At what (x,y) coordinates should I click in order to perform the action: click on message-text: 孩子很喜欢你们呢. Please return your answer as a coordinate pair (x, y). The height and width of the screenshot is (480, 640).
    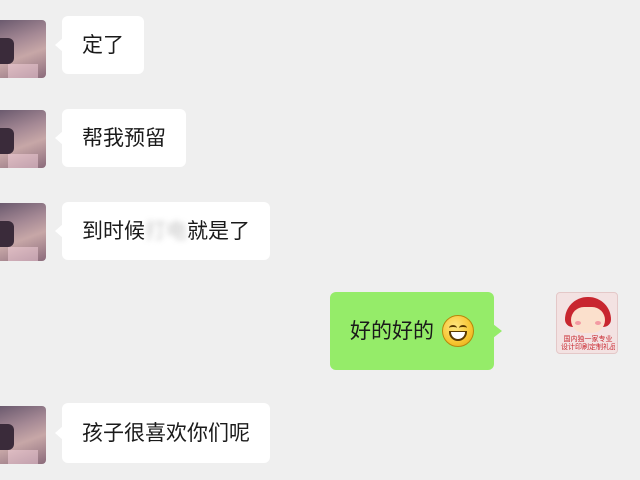
    Looking at the image, I should click on (166, 433).